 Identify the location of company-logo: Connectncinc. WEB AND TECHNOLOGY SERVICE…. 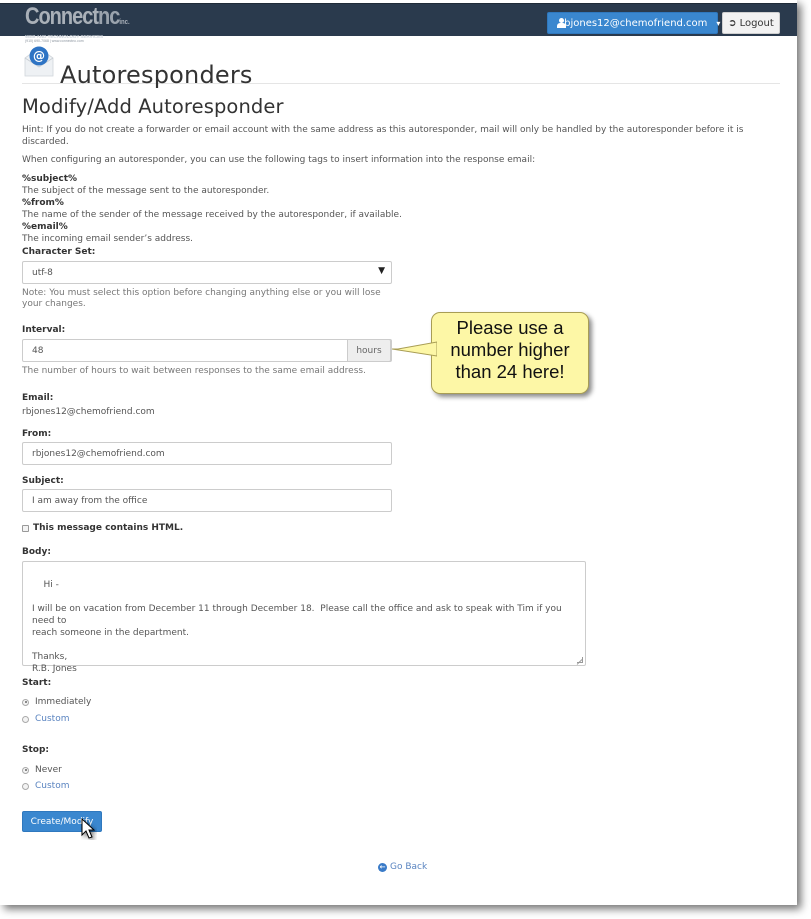
(77, 23).